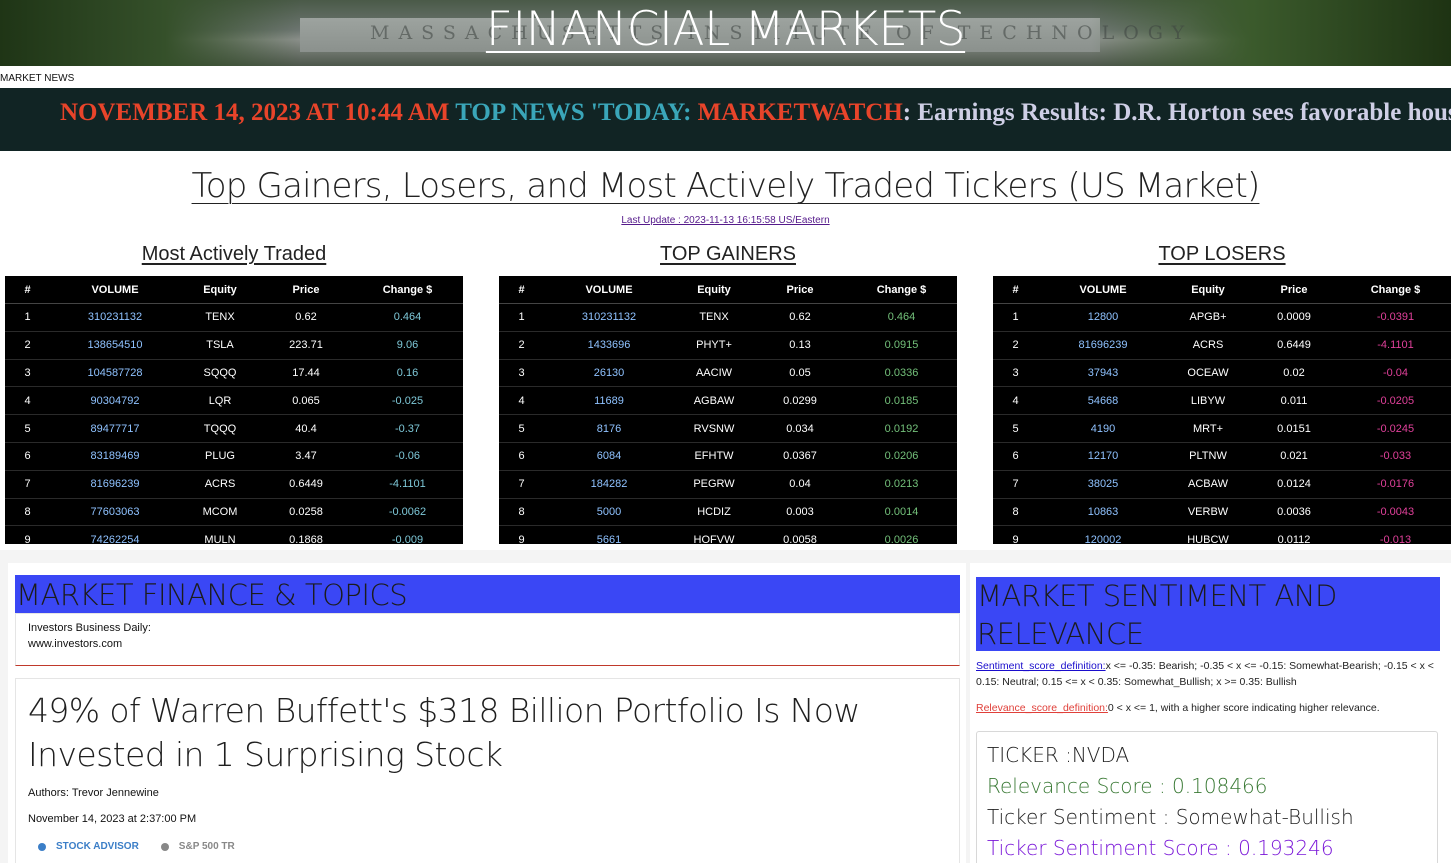  What do you see at coordinates (115, 512) in the screenshot?
I see `volume-cell: 77603063` at bounding box center [115, 512].